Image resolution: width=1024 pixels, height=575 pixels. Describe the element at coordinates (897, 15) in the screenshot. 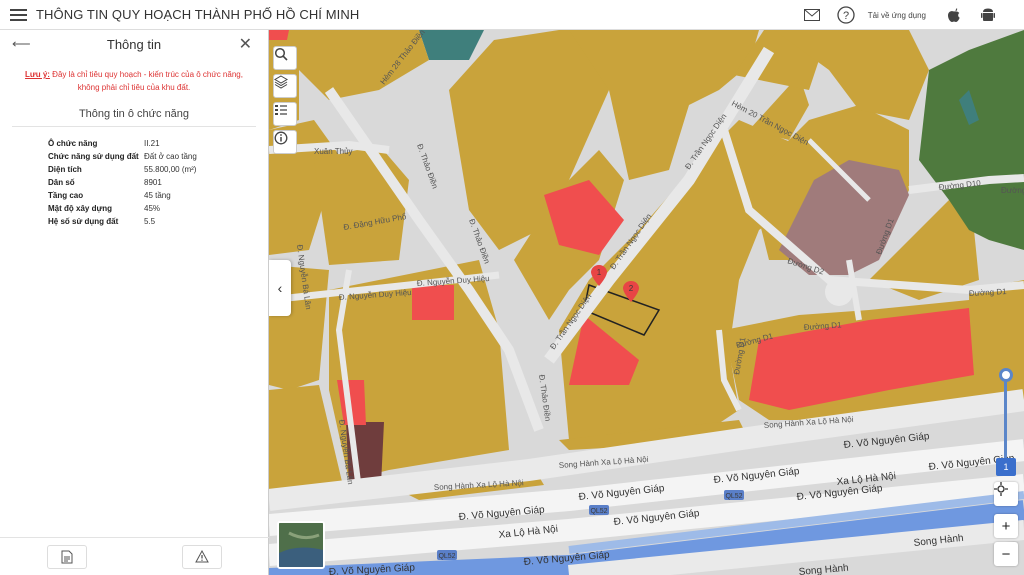

I see `download-app-label: Tải về ứng dụng` at that location.